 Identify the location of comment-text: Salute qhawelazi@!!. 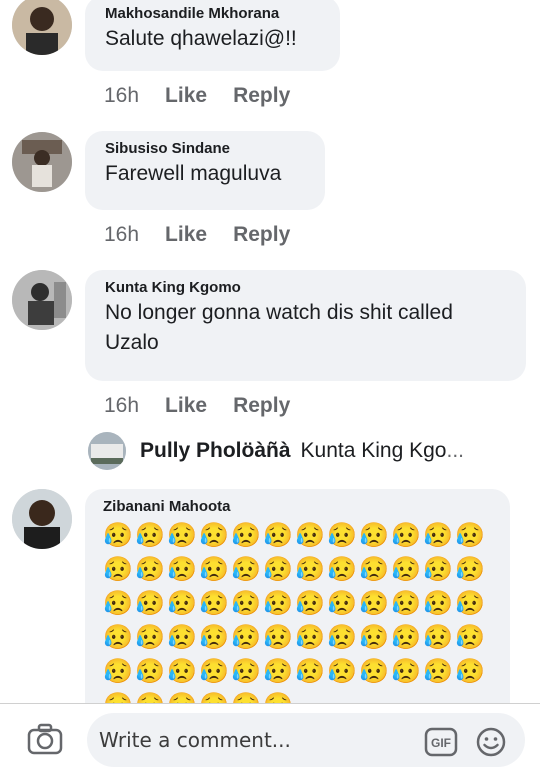
(201, 38).